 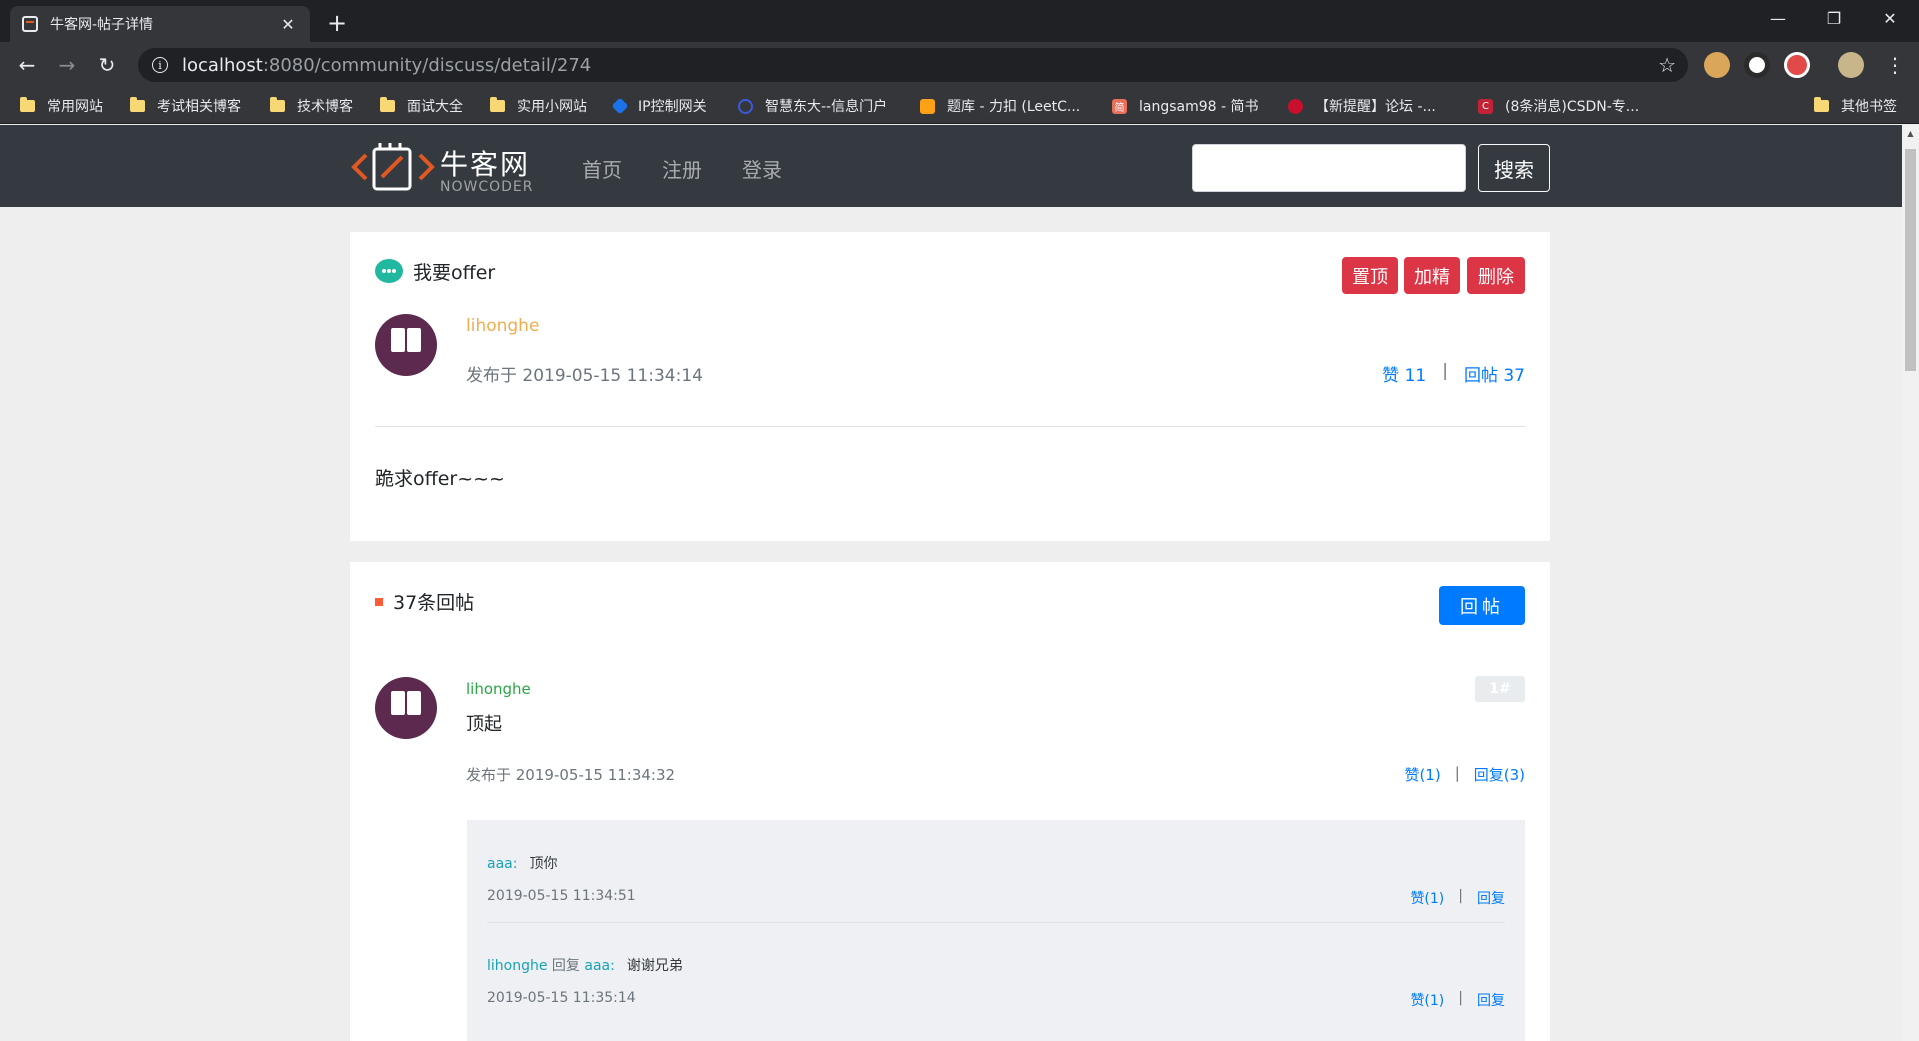 I want to click on profile-avatar-icon, so click(x=1851, y=65).